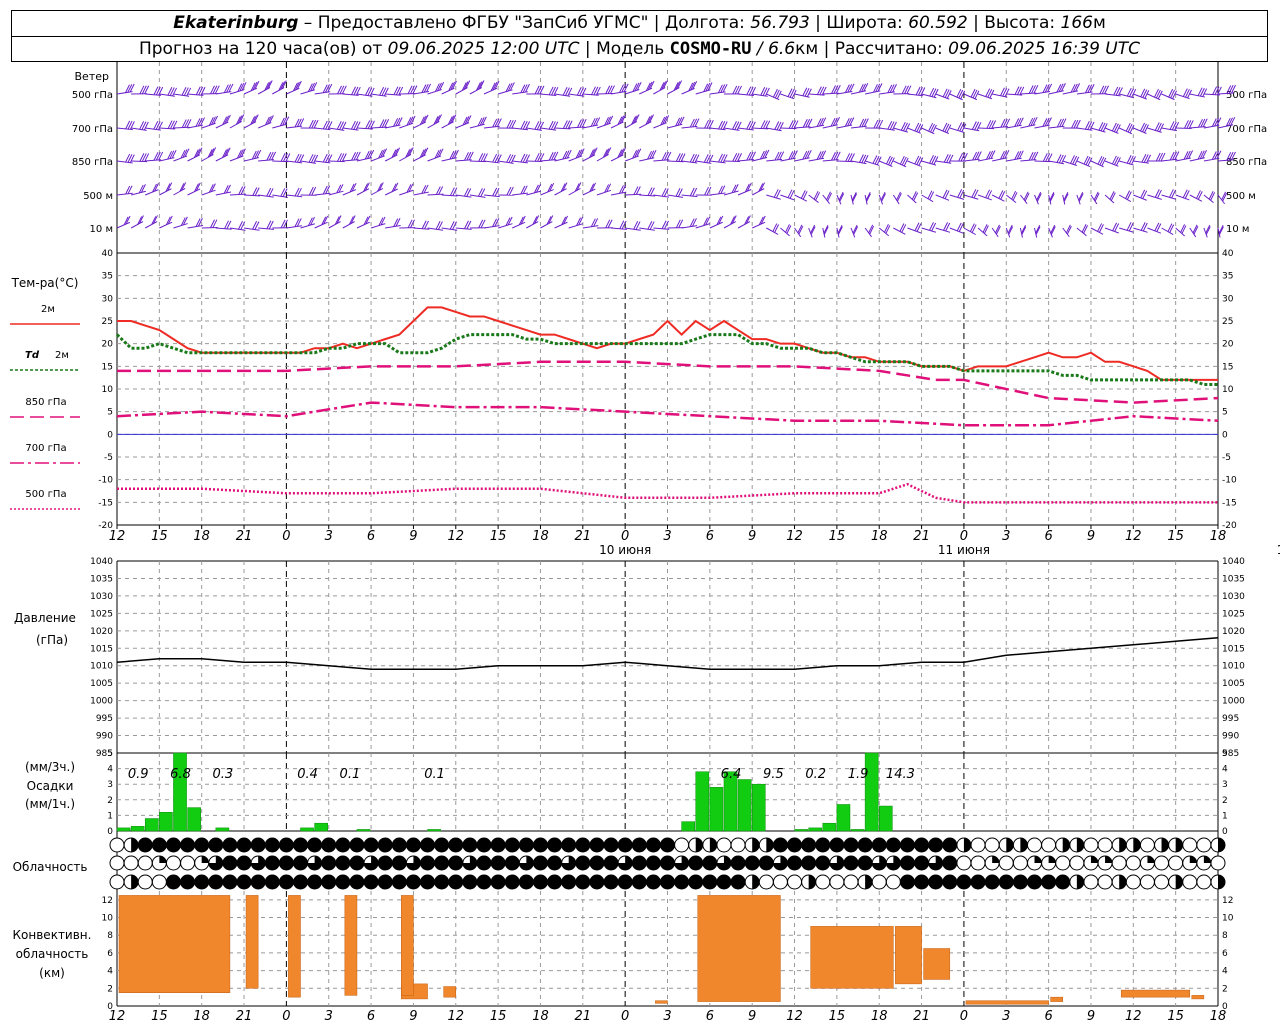 The width and height of the screenshot is (1280, 1024). I want to click on x-tick-label: 15, so click(1175, 536).